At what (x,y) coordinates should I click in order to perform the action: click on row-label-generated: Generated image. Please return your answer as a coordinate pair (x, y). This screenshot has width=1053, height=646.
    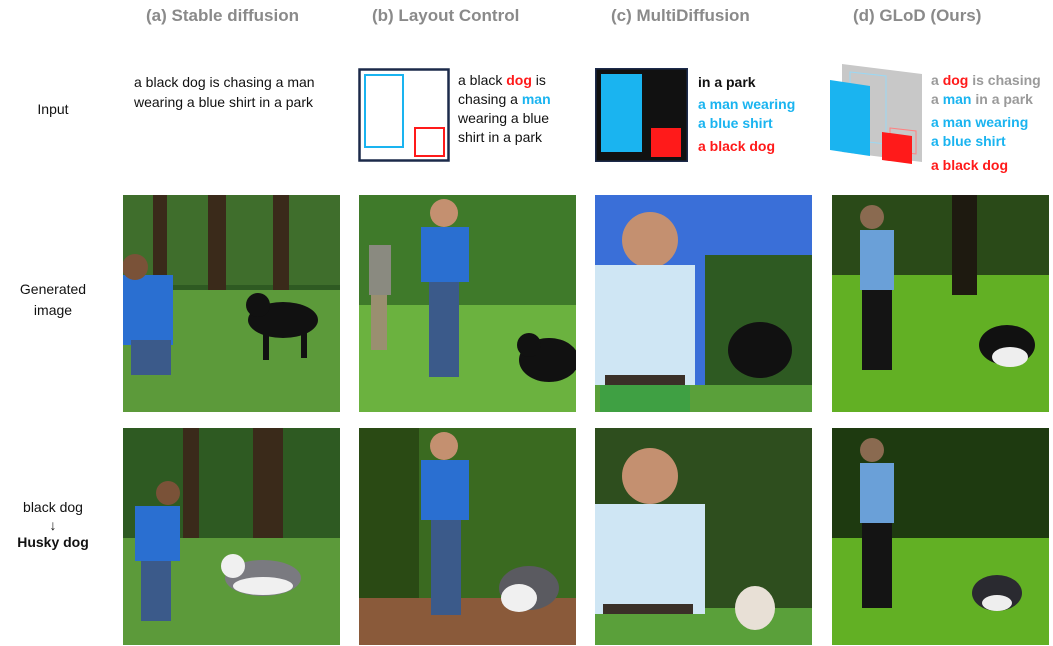
    Looking at the image, I should click on (53, 300).